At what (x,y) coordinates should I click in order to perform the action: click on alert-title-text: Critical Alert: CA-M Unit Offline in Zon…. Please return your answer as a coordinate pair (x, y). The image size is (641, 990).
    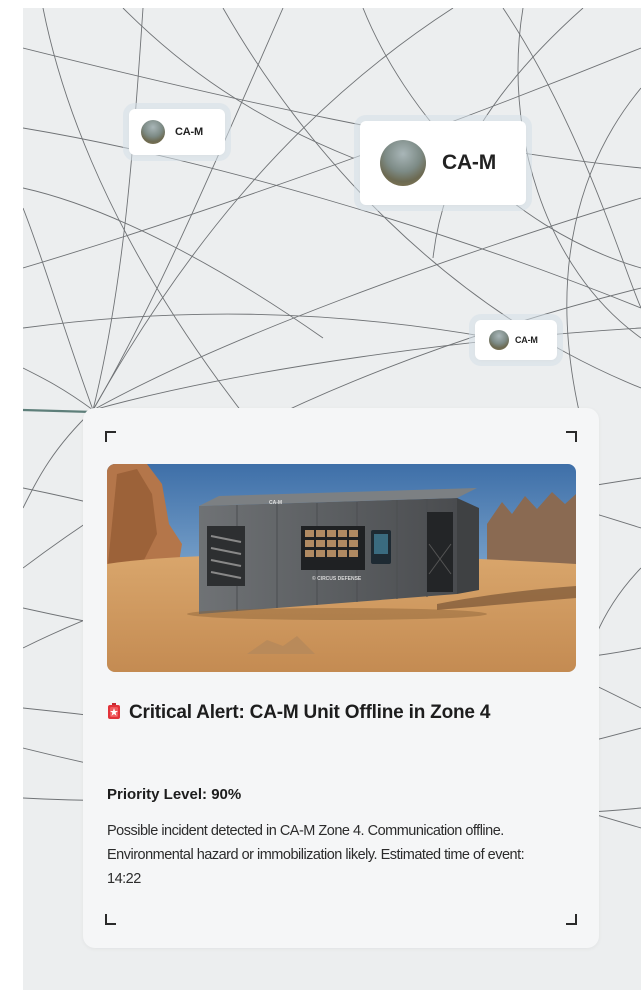
    Looking at the image, I should click on (310, 712).